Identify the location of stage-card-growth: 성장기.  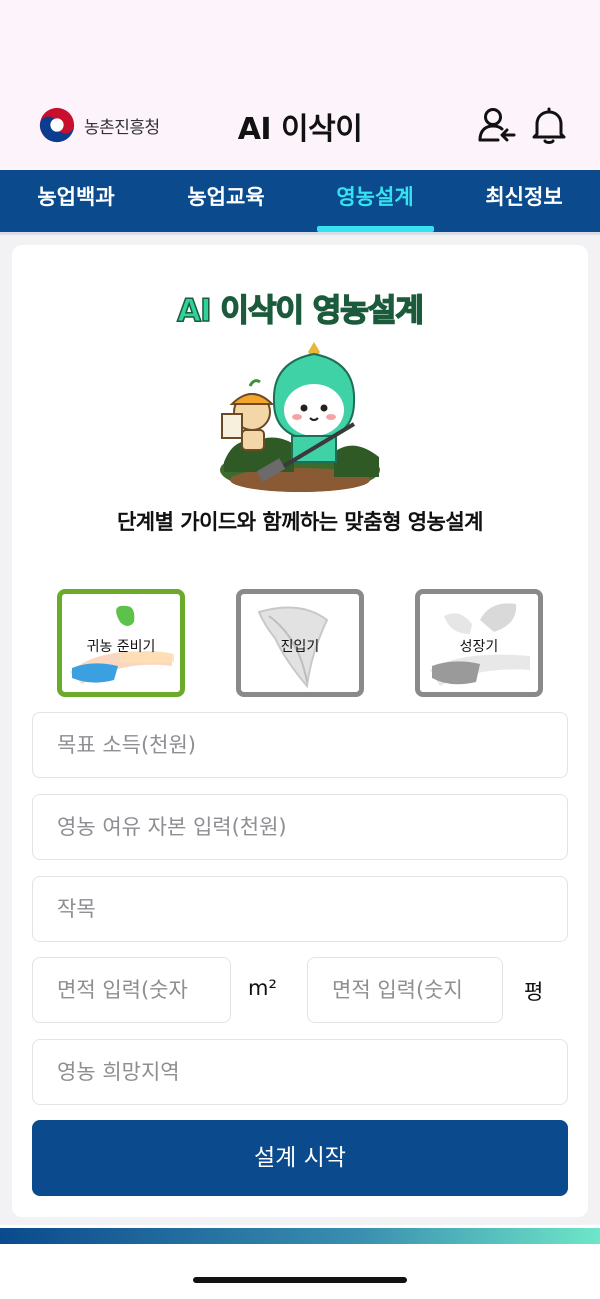
(479, 643).